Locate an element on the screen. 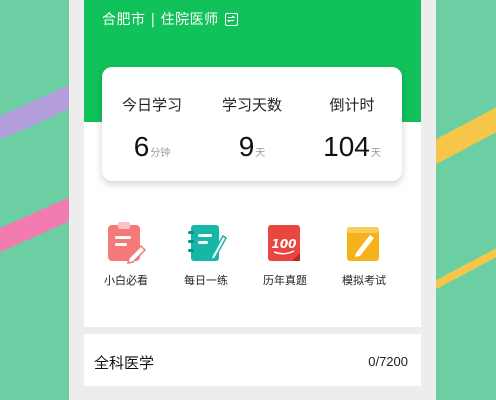  stat-label: 今日学习 is located at coordinates (151, 105).